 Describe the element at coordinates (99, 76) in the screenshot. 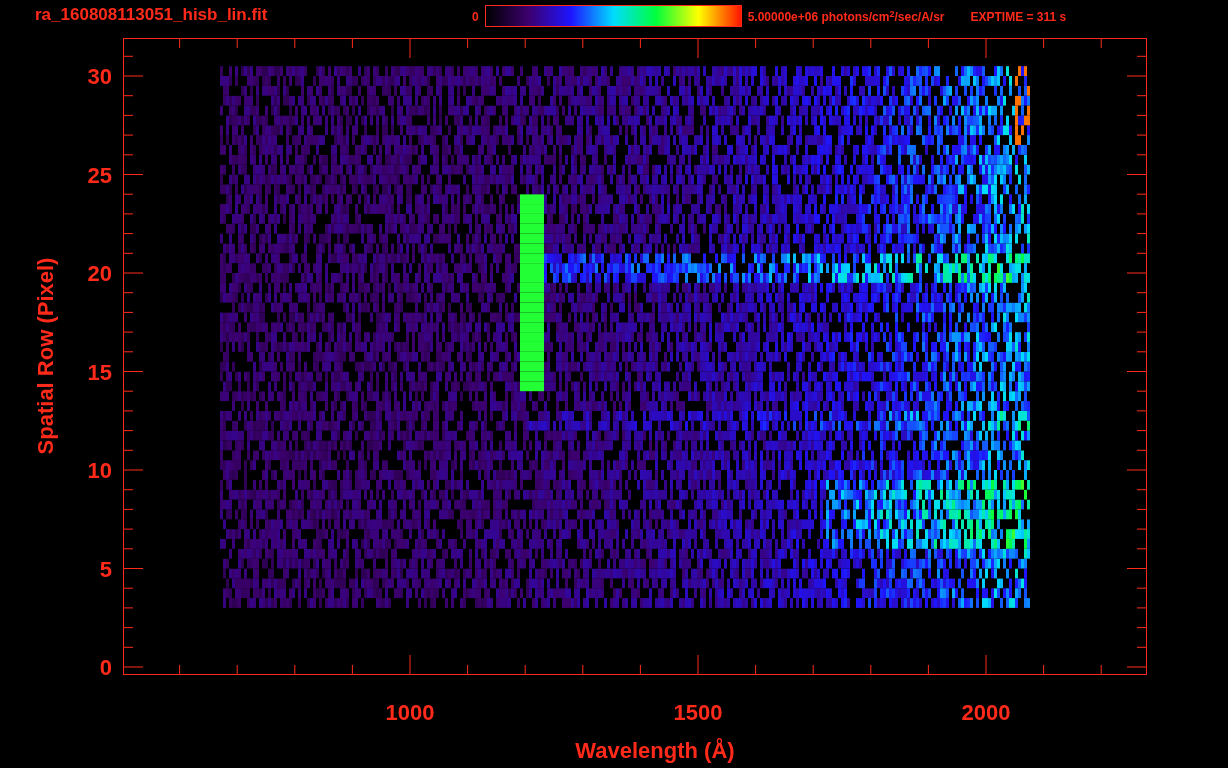

I see `y-tick-label: 30` at that location.